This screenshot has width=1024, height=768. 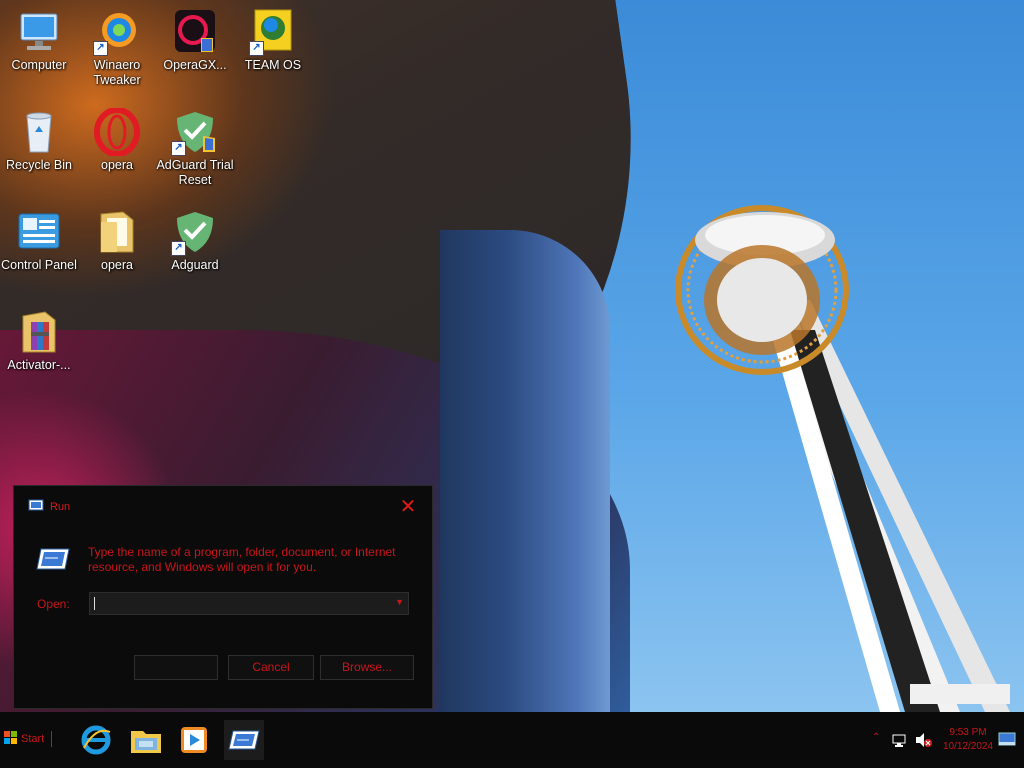 I want to click on desktop-icon-team-os: ↗ TEAM OS, so click(x=273, y=40).